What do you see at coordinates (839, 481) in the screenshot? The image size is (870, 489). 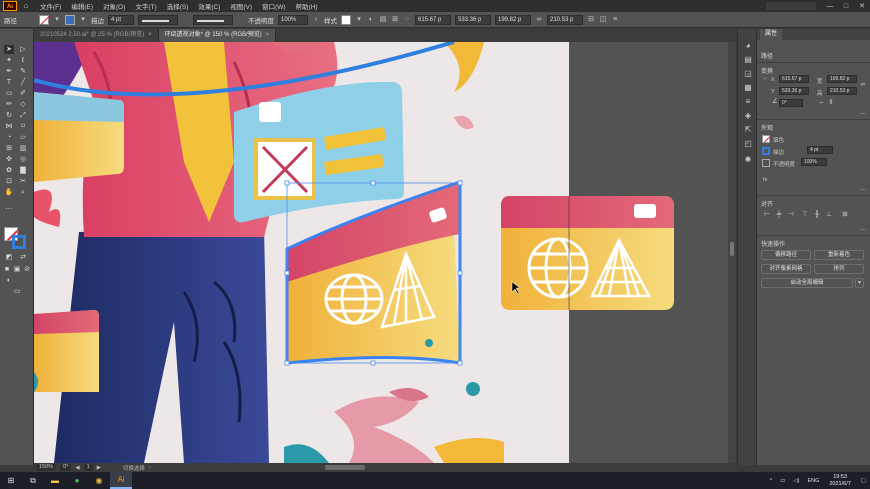 I see `system-clock: 19:53 2021/6/7` at bounding box center [839, 481].